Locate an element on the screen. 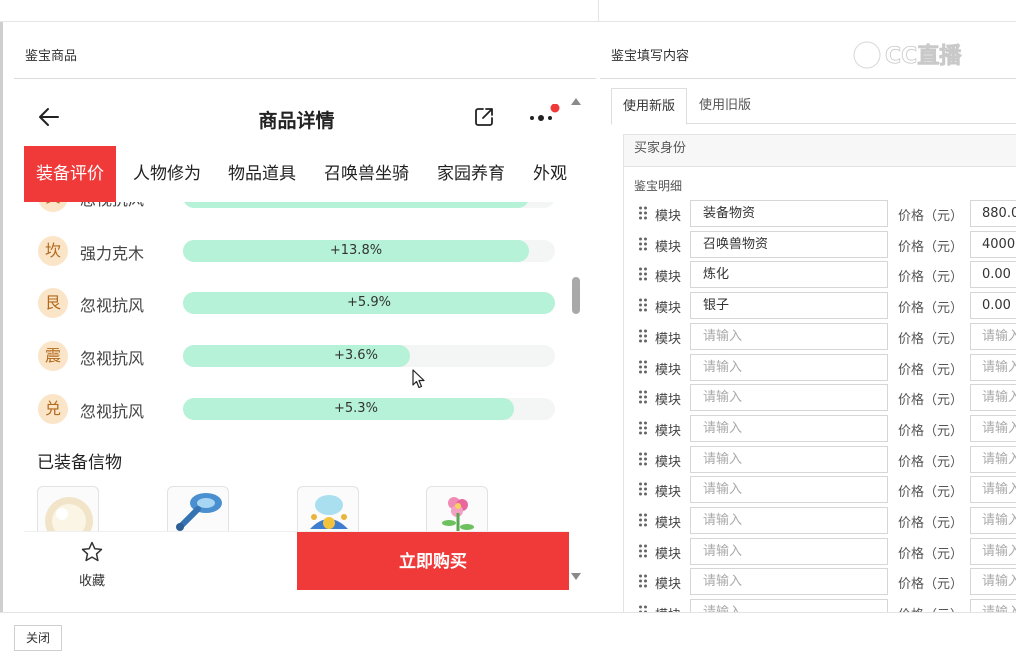 The height and width of the screenshot is (656, 1016). stat-value is located at coordinates (356, 205).